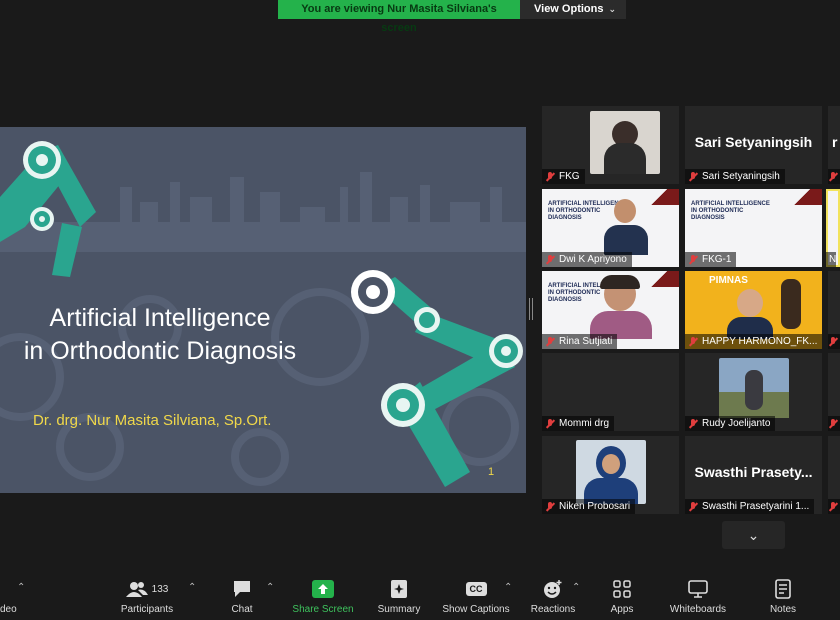 This screenshot has height=620, width=840. Describe the element at coordinates (753, 535) in the screenshot. I see `gallery-scroll-down-button: ⌄` at that location.